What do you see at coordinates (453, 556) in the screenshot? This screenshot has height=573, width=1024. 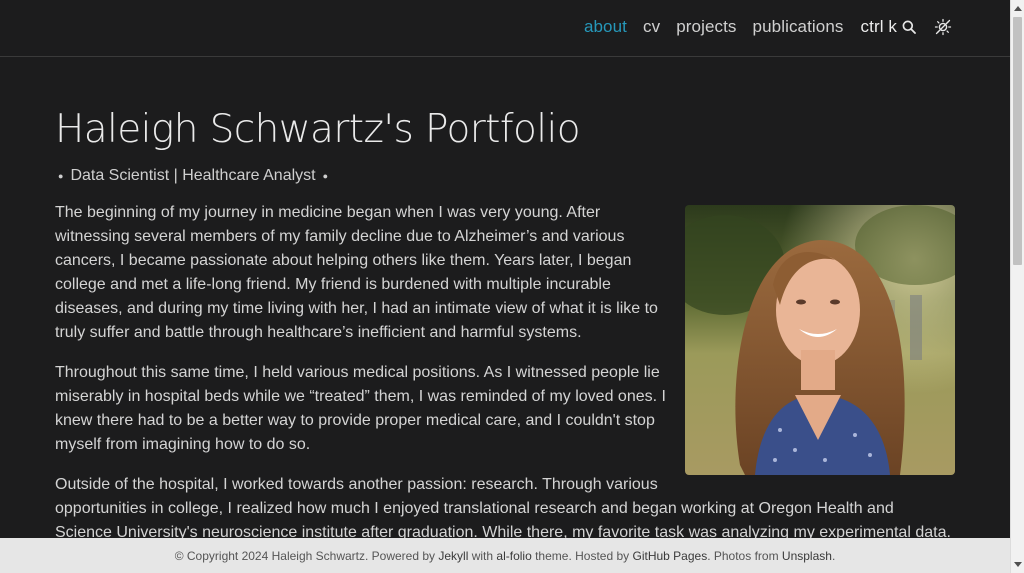 I see `footer-link-jekyll: Jekyll` at bounding box center [453, 556].